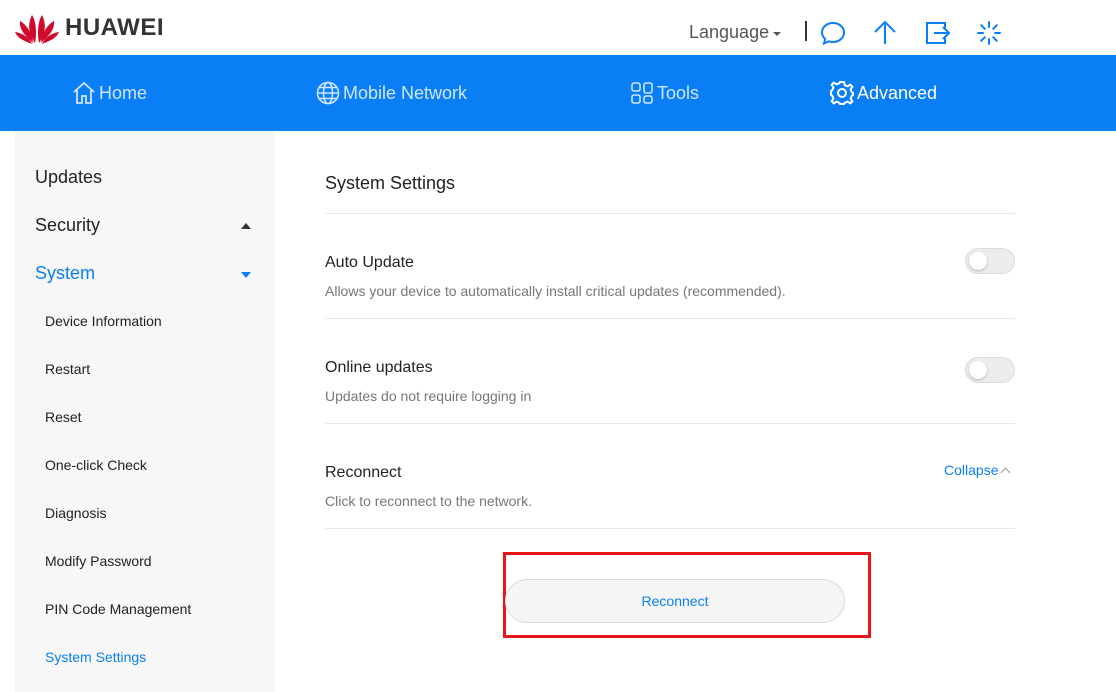 The image size is (1116, 692). I want to click on collapse-link: Collapse, so click(977, 470).